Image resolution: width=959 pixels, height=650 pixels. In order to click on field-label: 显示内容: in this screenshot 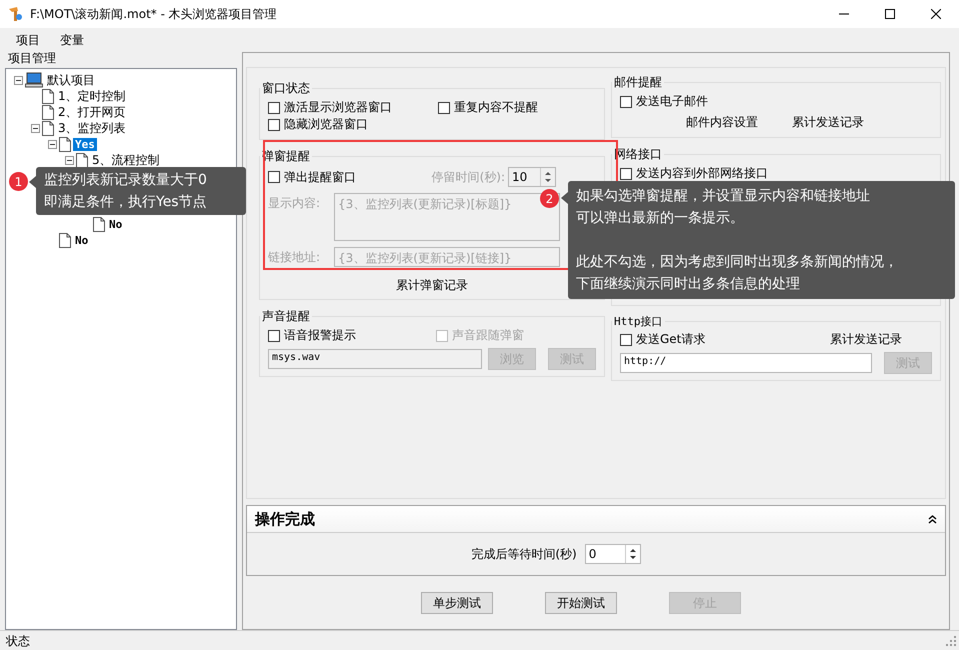, I will do `click(295, 203)`.